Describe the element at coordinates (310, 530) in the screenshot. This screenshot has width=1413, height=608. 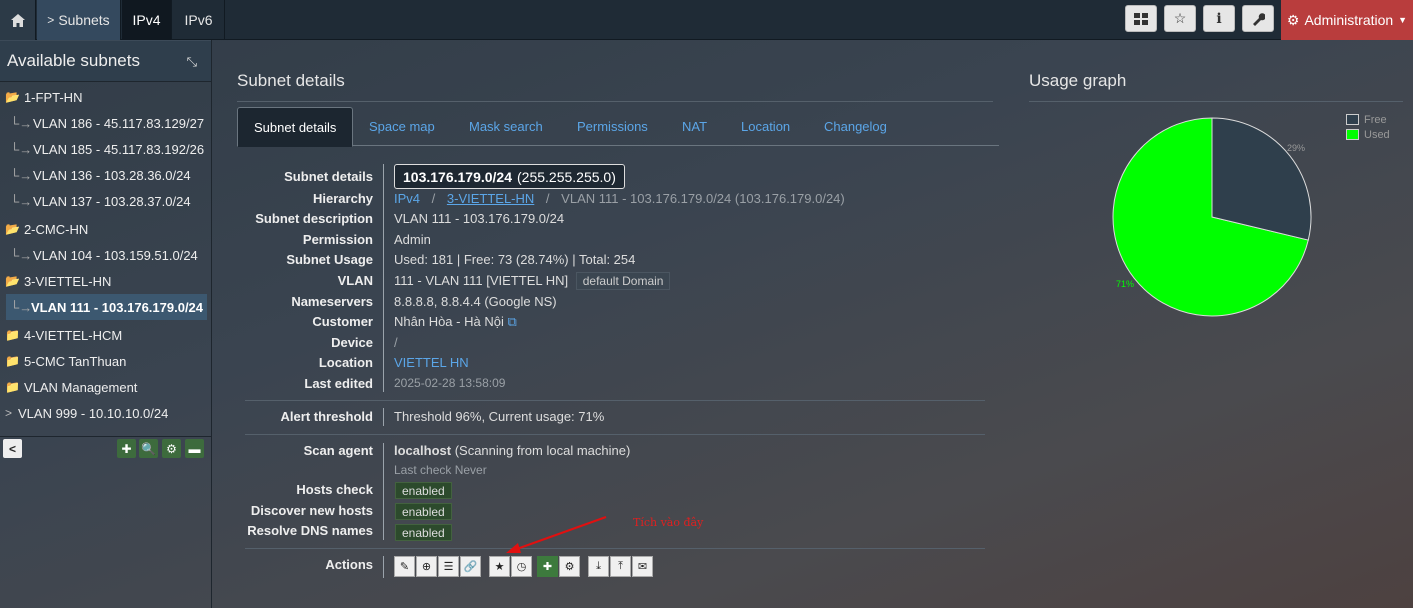
I see `resolve-dns-label: Resolve DNS names` at that location.